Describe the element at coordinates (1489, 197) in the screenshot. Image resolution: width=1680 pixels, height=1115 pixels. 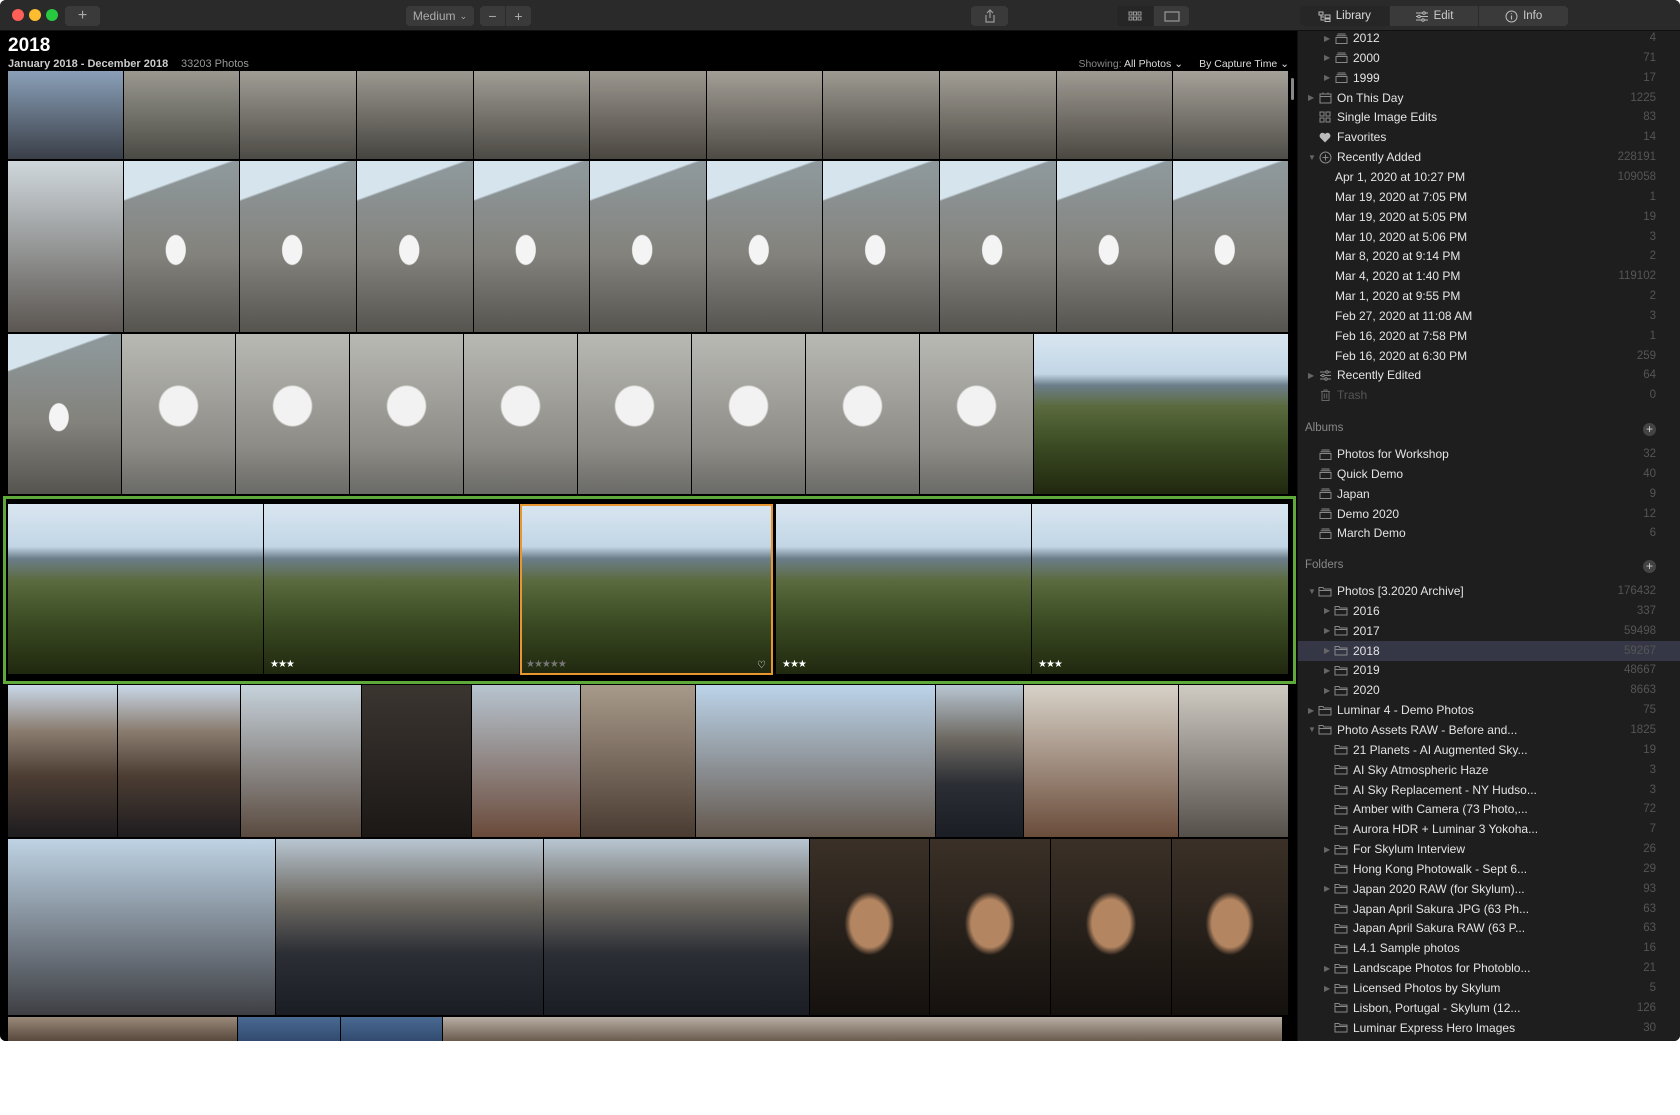
I see `sidebar-item: Mar 19, 2020 at 7:05 PM 1` at that location.